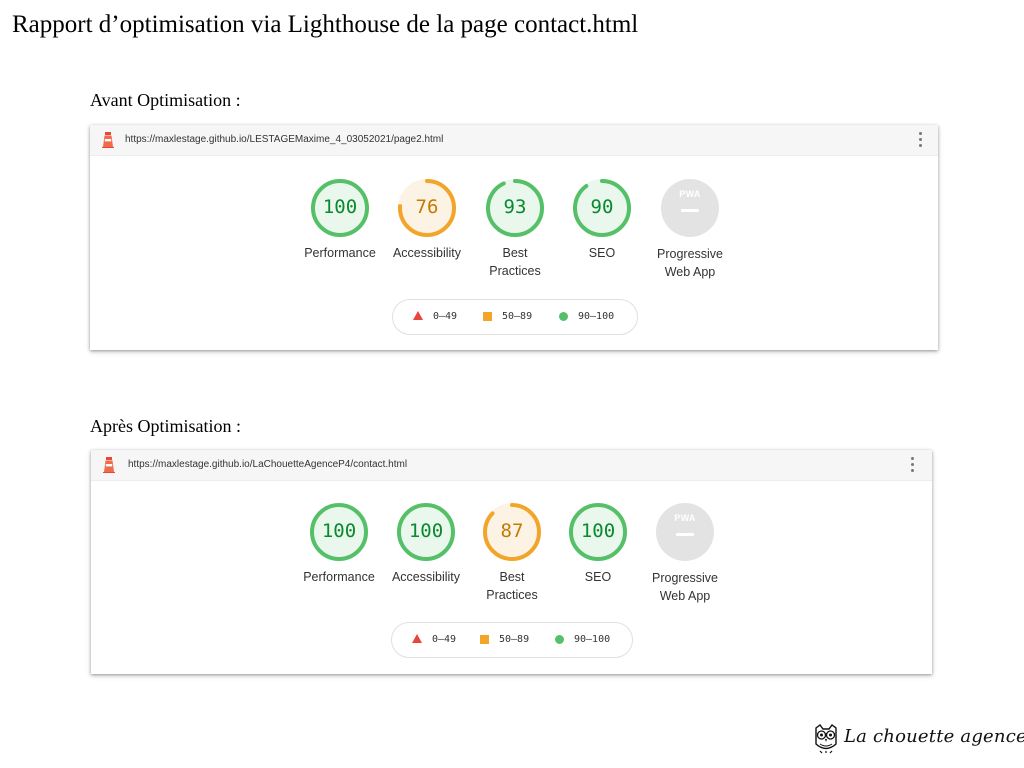 The width and height of the screenshot is (1024, 768). I want to click on gauge-score: 76, so click(427, 207).